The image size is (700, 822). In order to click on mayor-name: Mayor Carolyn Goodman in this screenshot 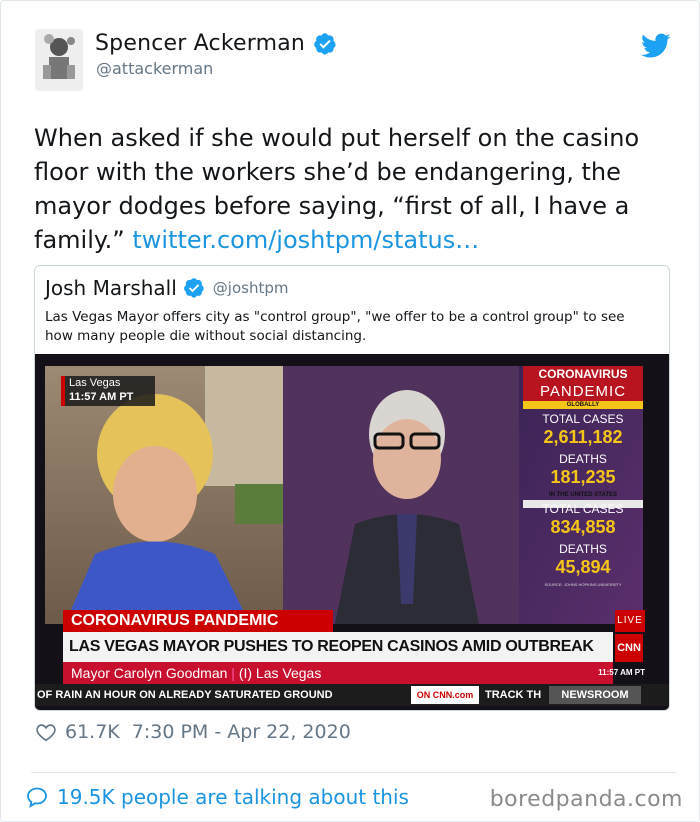, I will do `click(149, 673)`.